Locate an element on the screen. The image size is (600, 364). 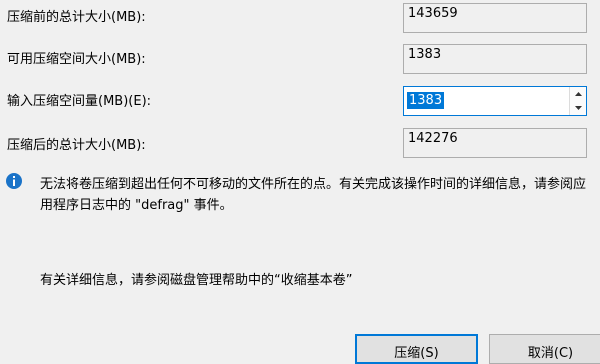
shrink-button: 压缩(S) is located at coordinates (416, 349).